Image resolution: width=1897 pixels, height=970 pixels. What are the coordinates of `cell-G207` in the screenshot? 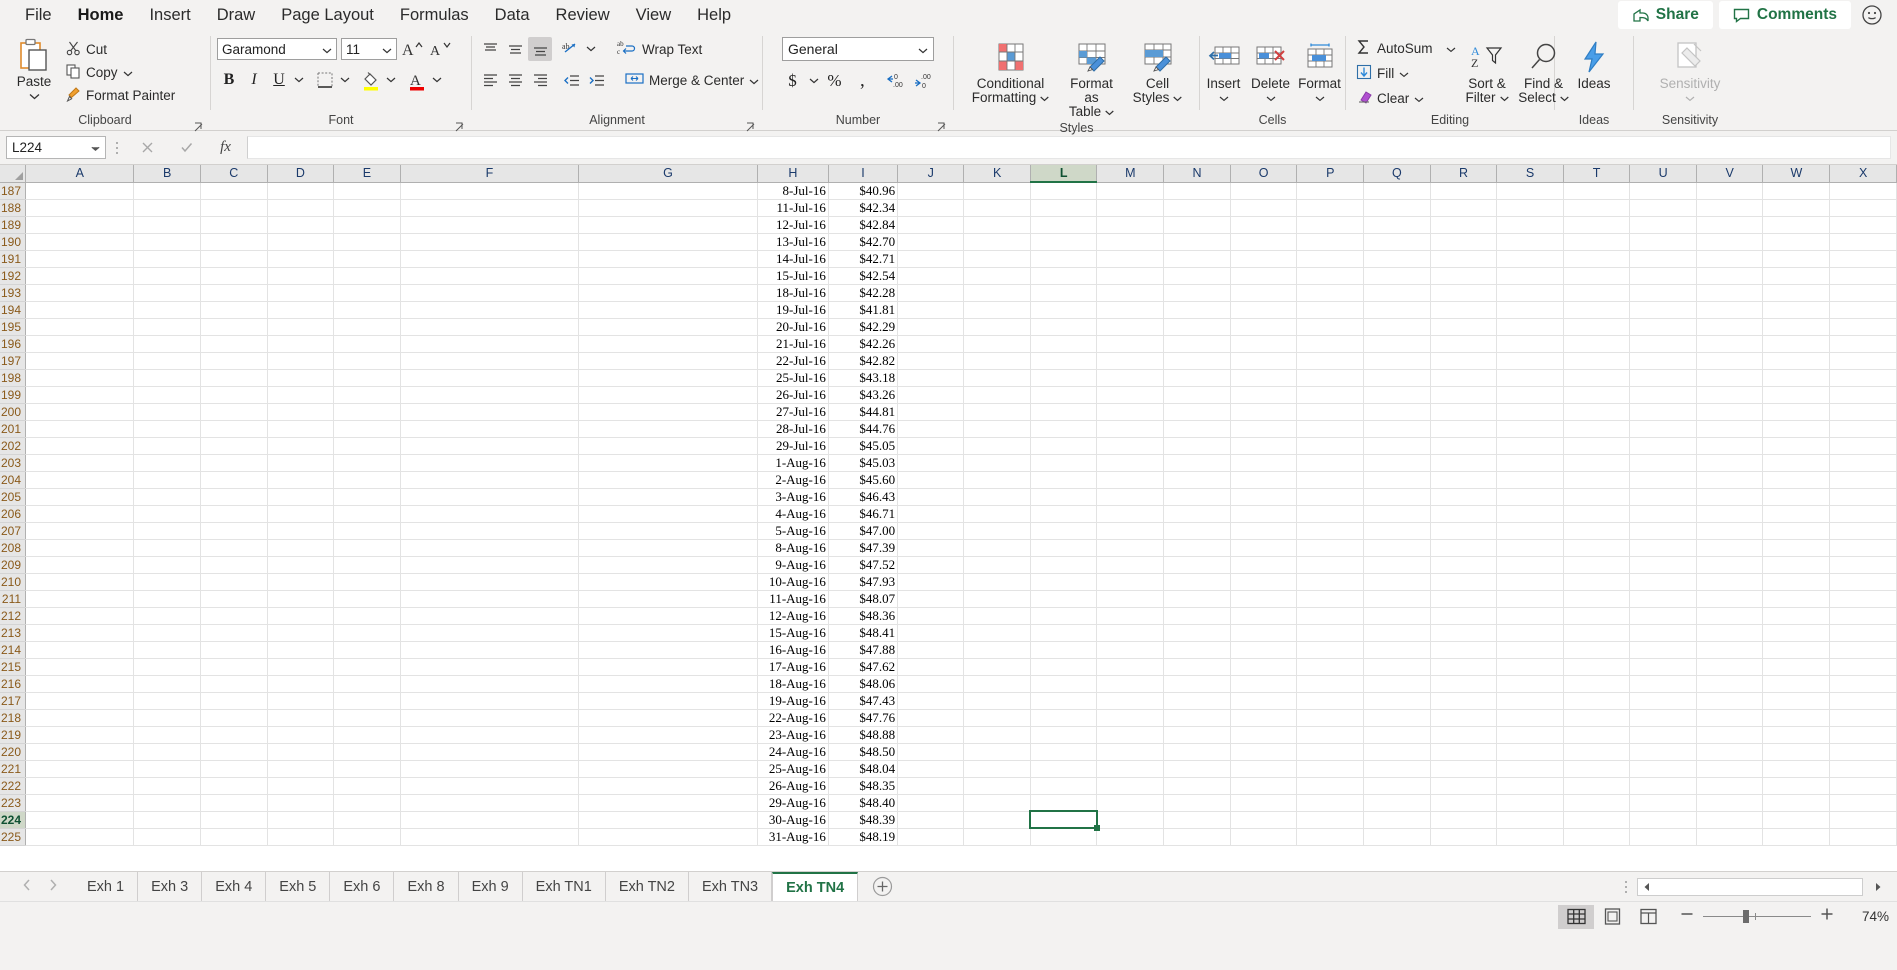 It's located at (668, 531).